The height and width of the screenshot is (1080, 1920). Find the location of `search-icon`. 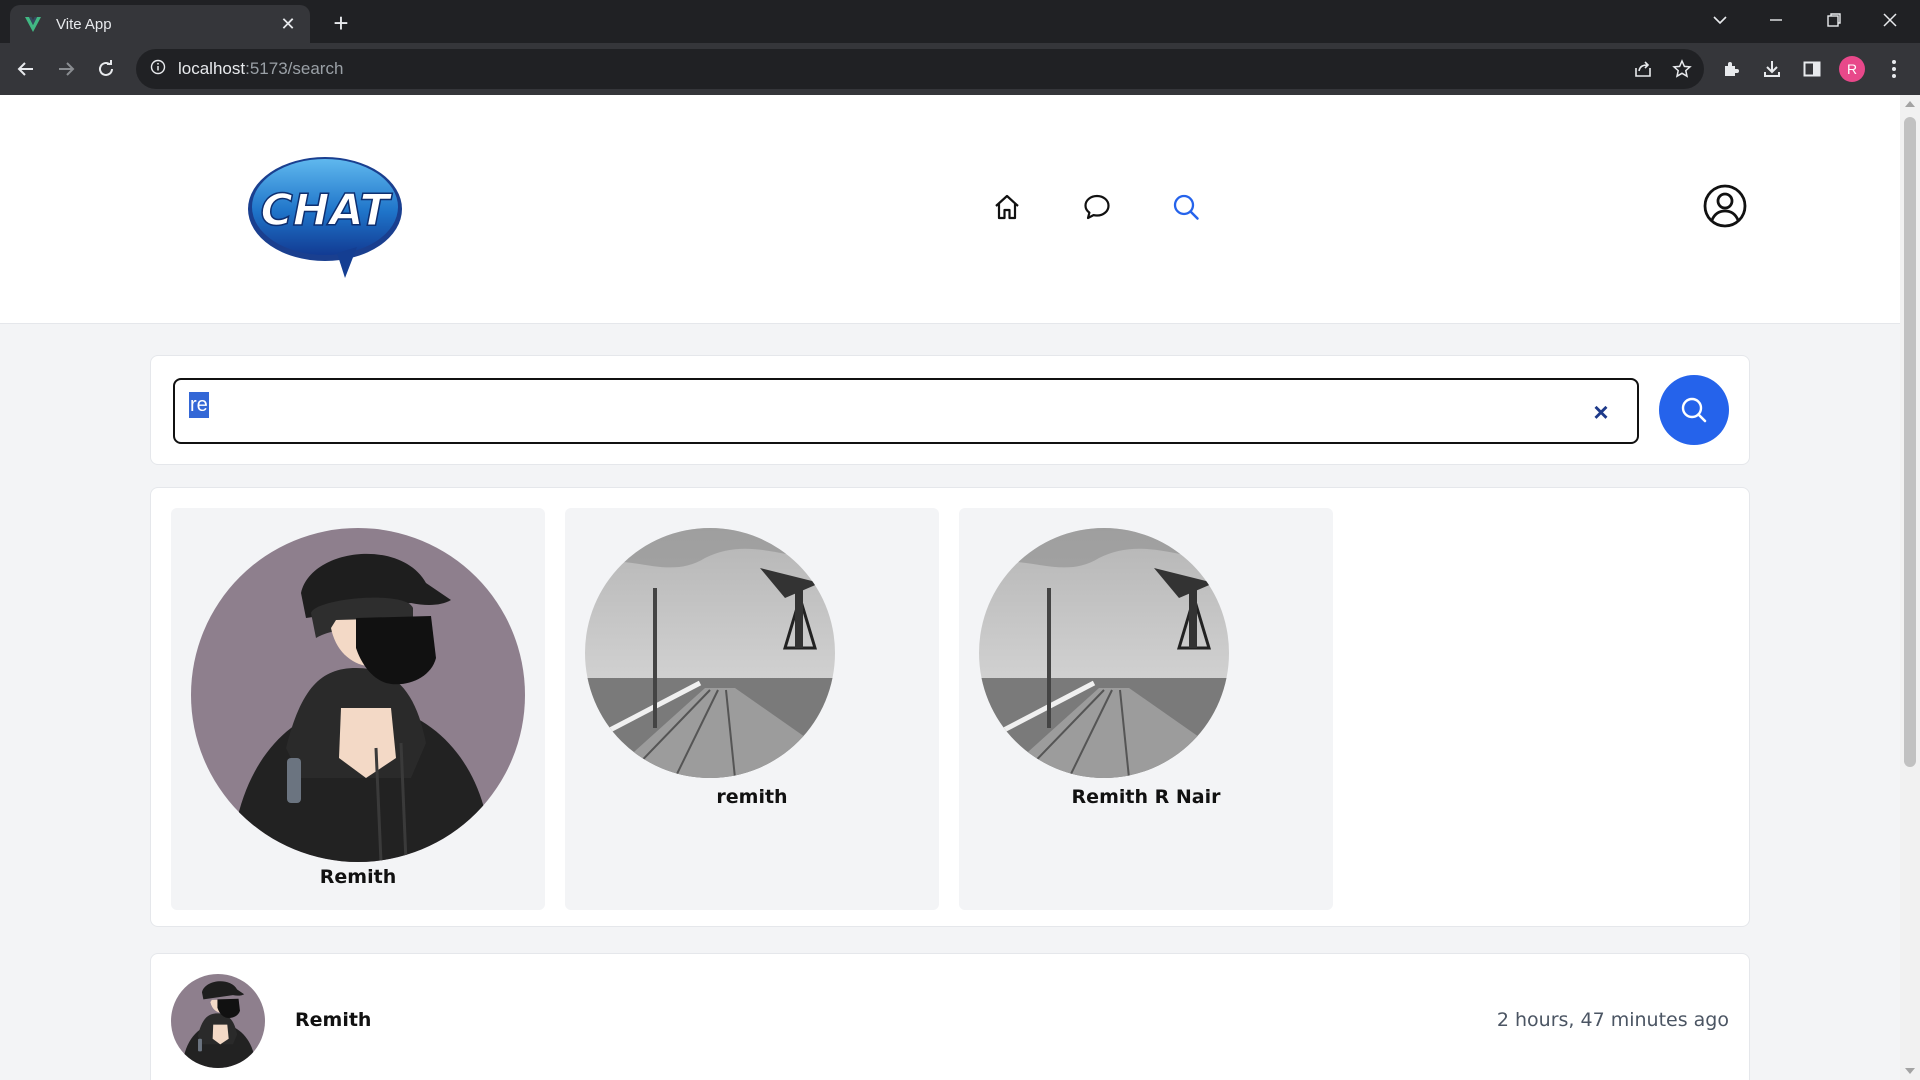

search-icon is located at coordinates (1694, 410).